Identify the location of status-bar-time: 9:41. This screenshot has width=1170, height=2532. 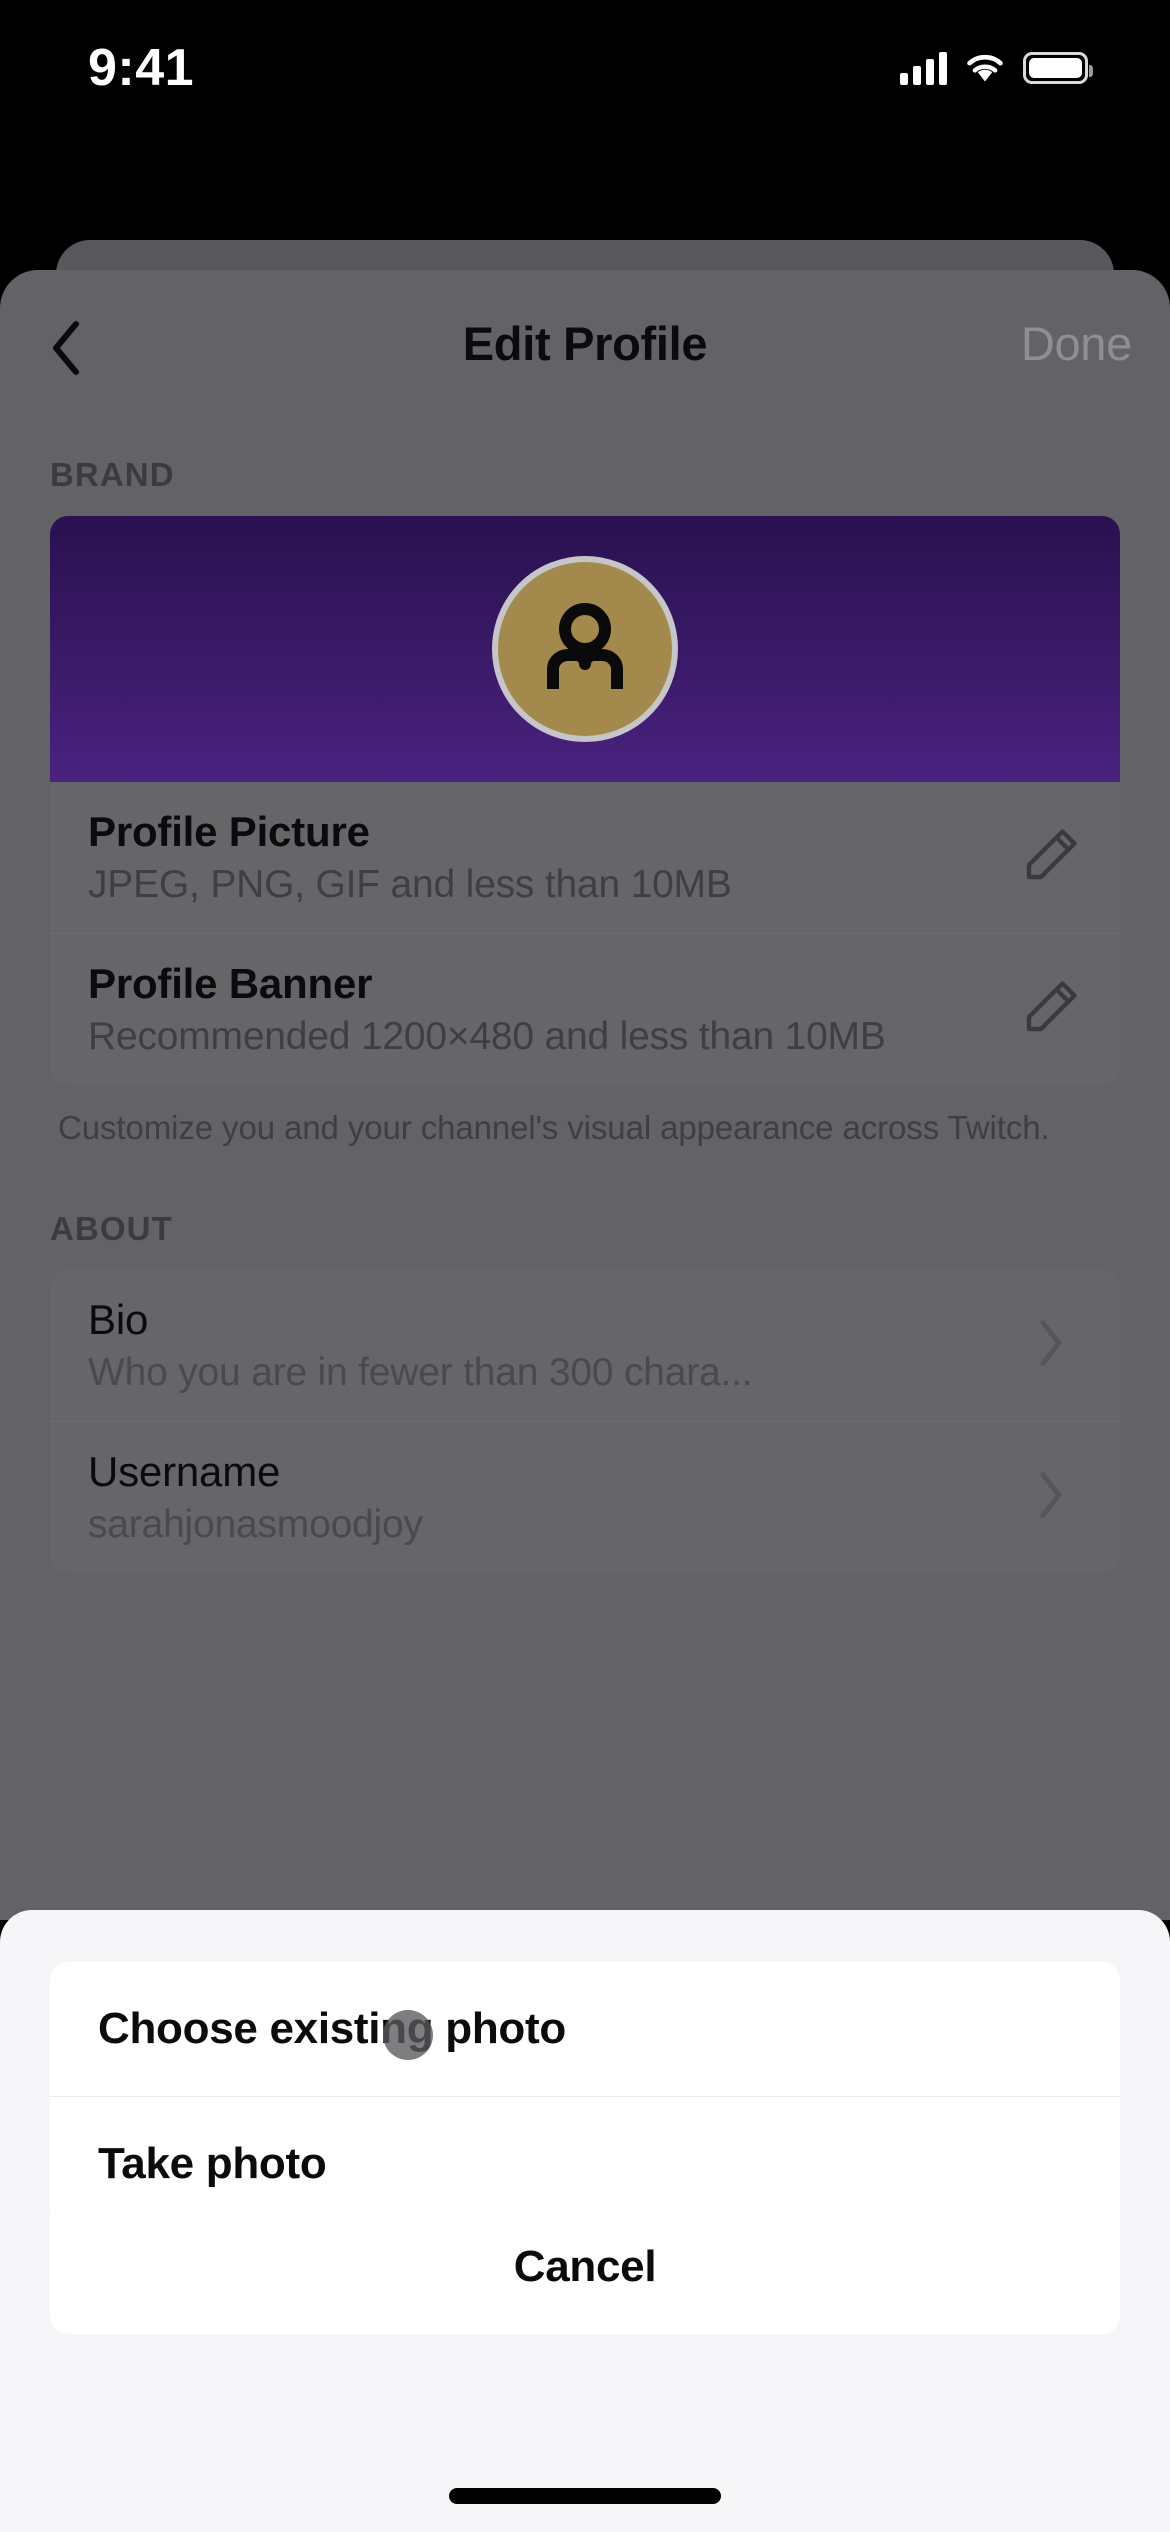
(141, 68).